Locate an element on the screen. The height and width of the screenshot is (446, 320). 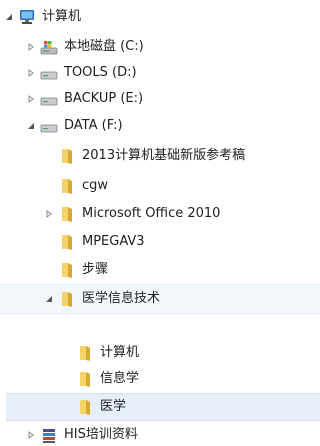
tree-item-folder: Microsoft Office 2010 is located at coordinates (160, 214).